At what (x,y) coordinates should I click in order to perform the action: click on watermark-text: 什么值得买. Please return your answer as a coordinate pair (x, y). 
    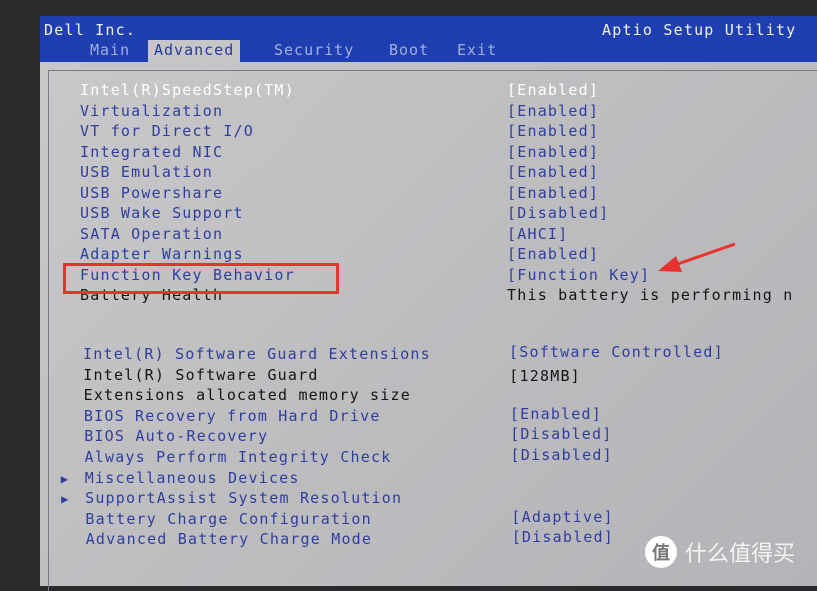
    Looking at the image, I should click on (740, 554).